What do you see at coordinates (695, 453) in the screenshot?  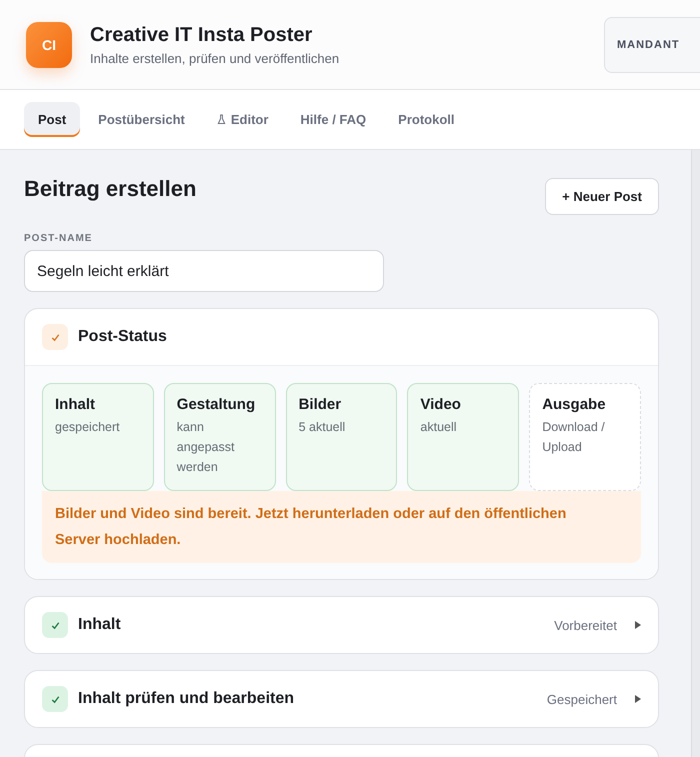 I see `scrollbar` at bounding box center [695, 453].